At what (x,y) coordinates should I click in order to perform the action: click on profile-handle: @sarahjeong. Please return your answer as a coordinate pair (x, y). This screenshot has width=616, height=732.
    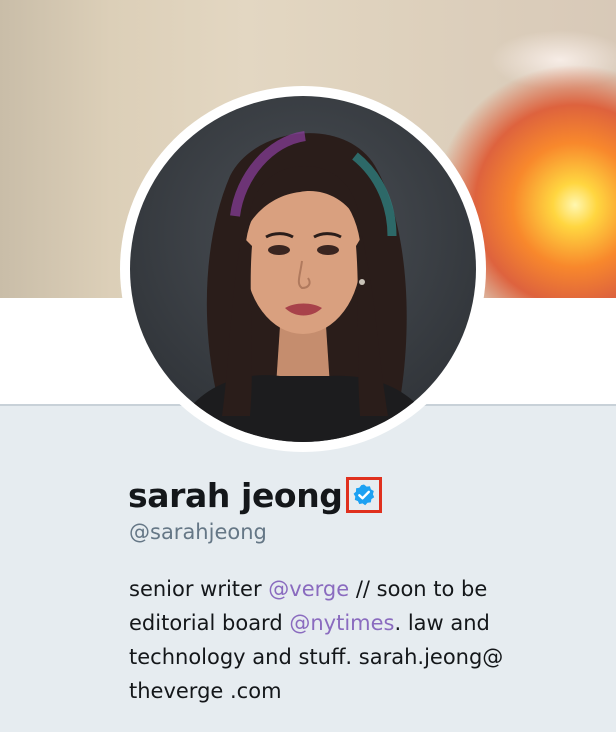
    Looking at the image, I should click on (198, 532).